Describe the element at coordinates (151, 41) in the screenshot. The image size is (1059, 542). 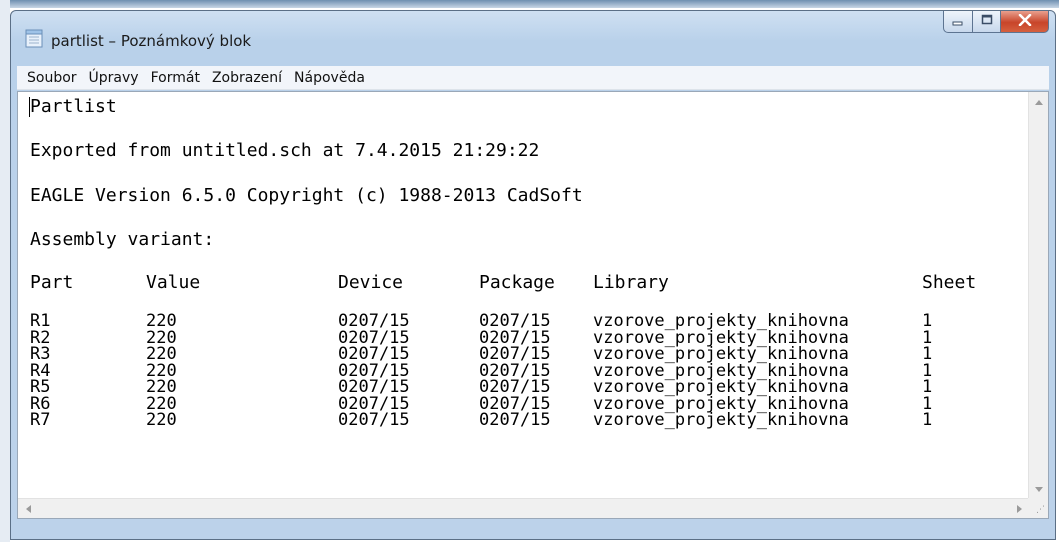
I see `window-title: partlist – Poznámkový blok` at that location.